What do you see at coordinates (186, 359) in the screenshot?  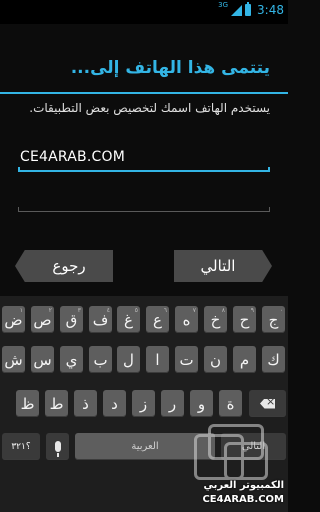 I see `key-ta: ت` at bounding box center [186, 359].